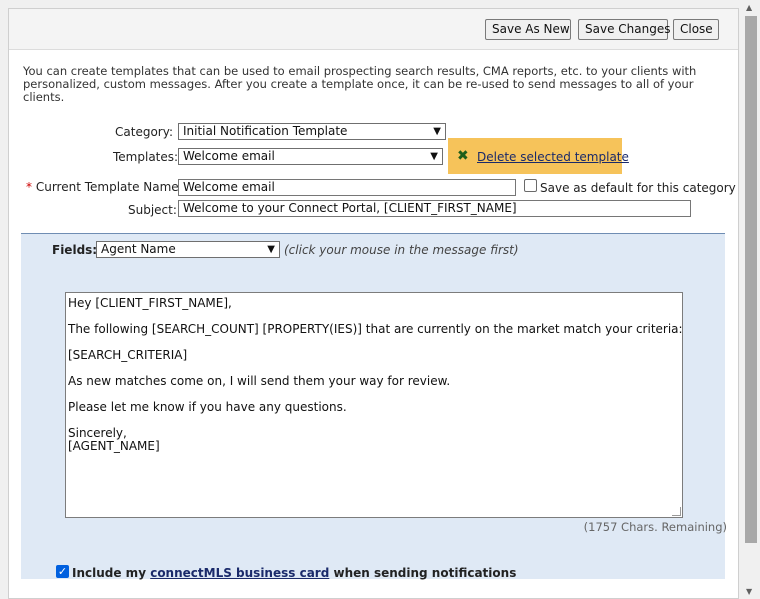 This screenshot has width=760, height=599. Describe the element at coordinates (75, 250) in the screenshot. I see `fields-label: Fields:` at that location.